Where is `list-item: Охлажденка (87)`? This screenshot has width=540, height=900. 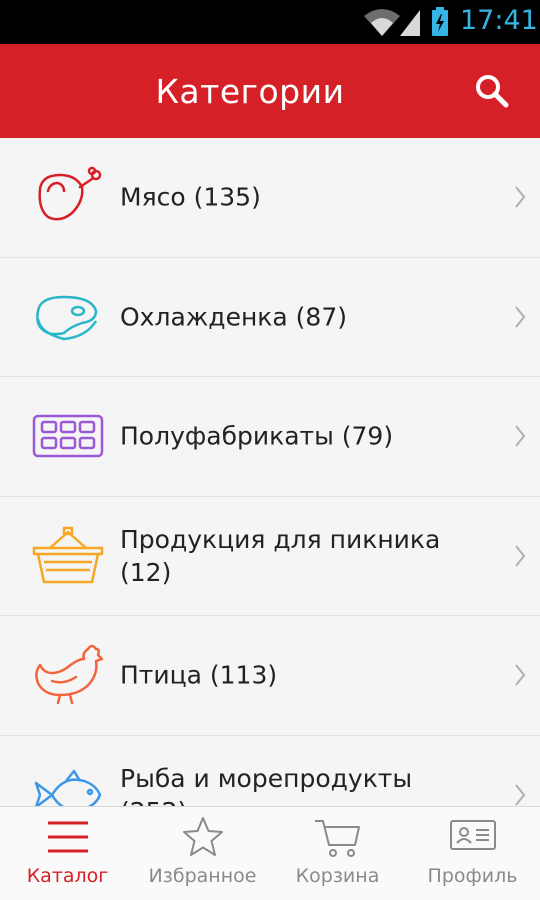
list-item: Охлажденка (87) is located at coordinates (270, 317).